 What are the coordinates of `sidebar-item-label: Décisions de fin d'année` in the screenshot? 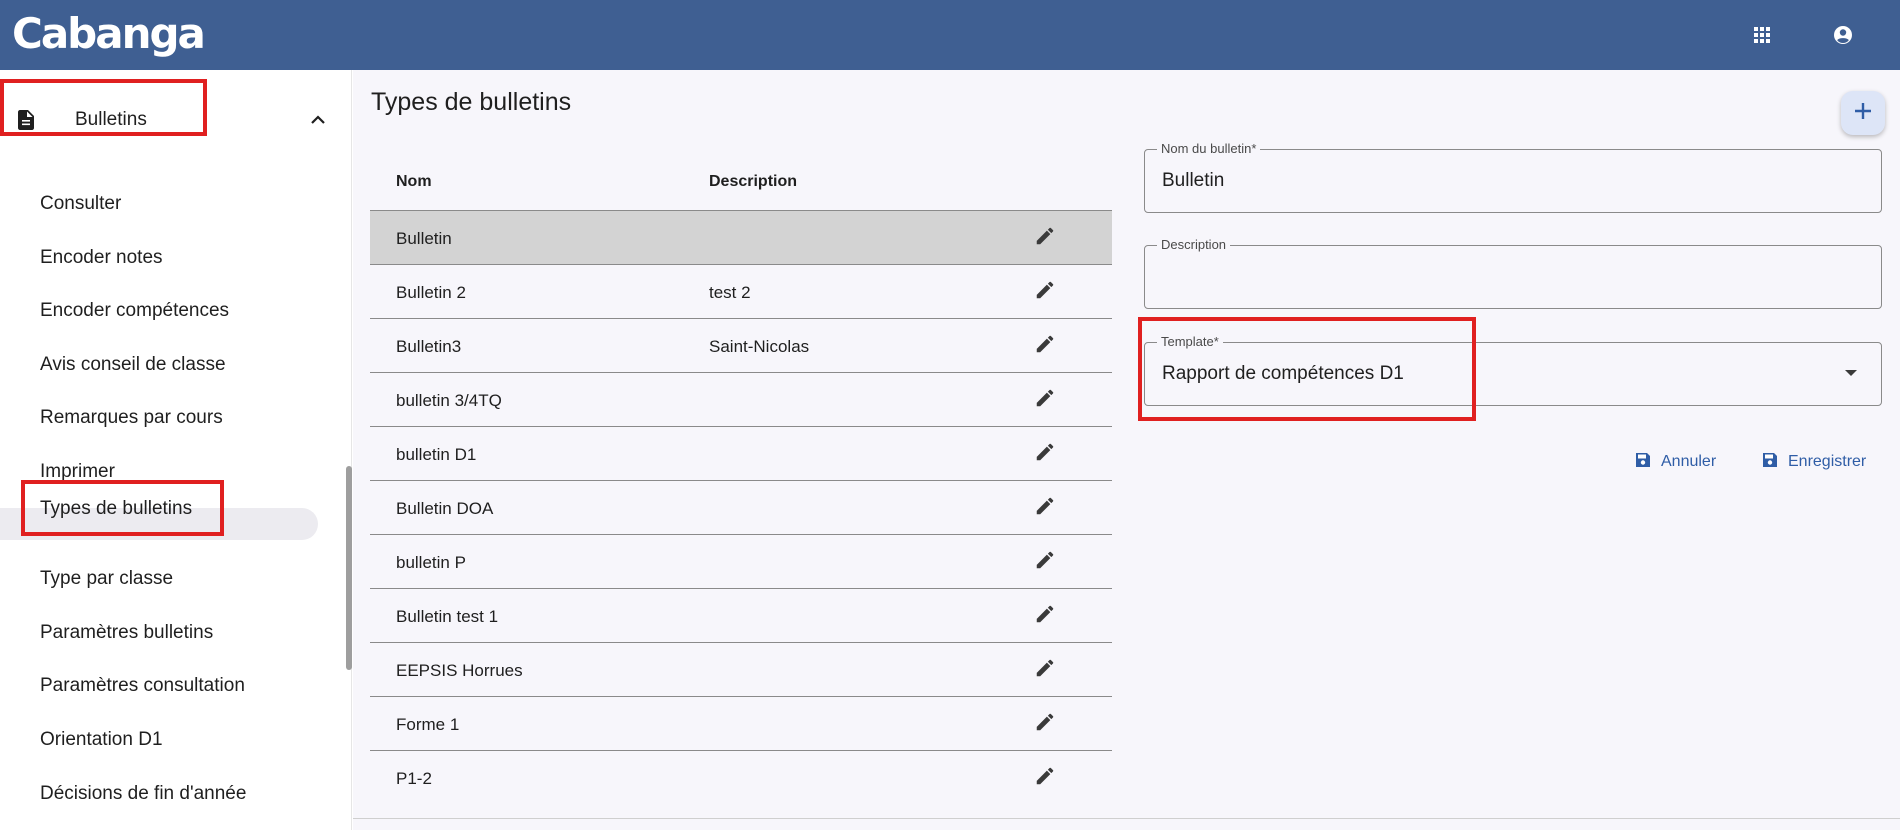 It's located at (143, 793).